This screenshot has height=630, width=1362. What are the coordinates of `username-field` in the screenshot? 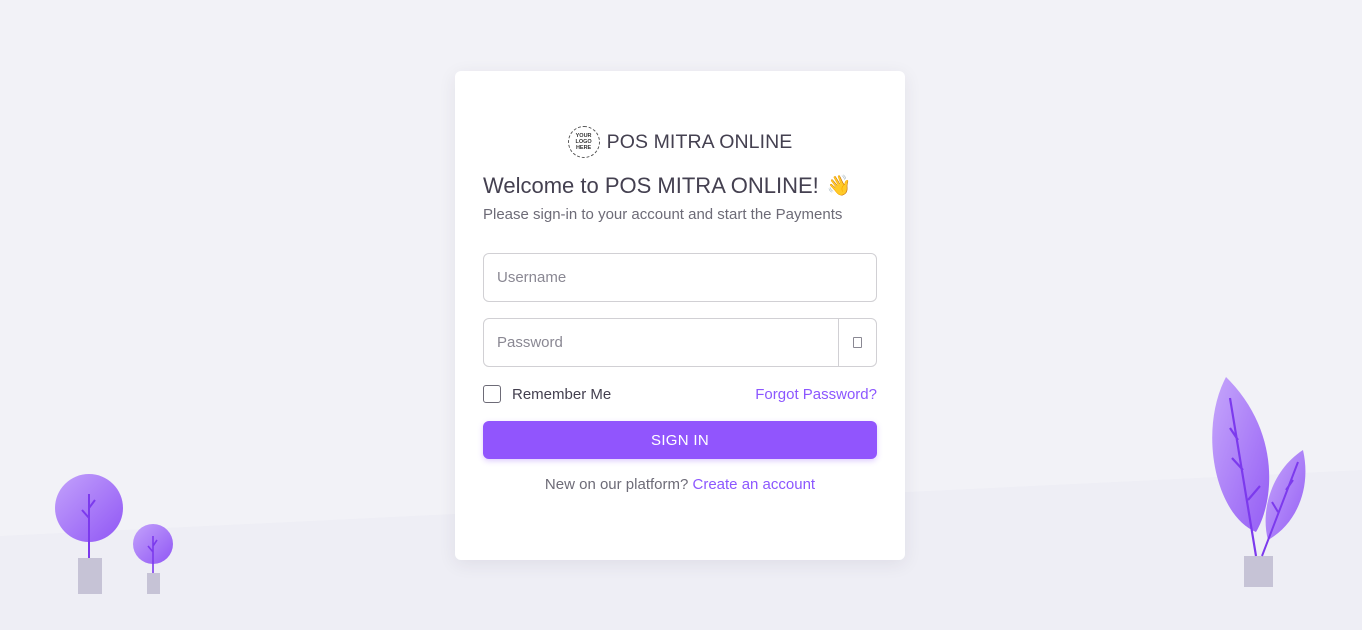 It's located at (680, 277).